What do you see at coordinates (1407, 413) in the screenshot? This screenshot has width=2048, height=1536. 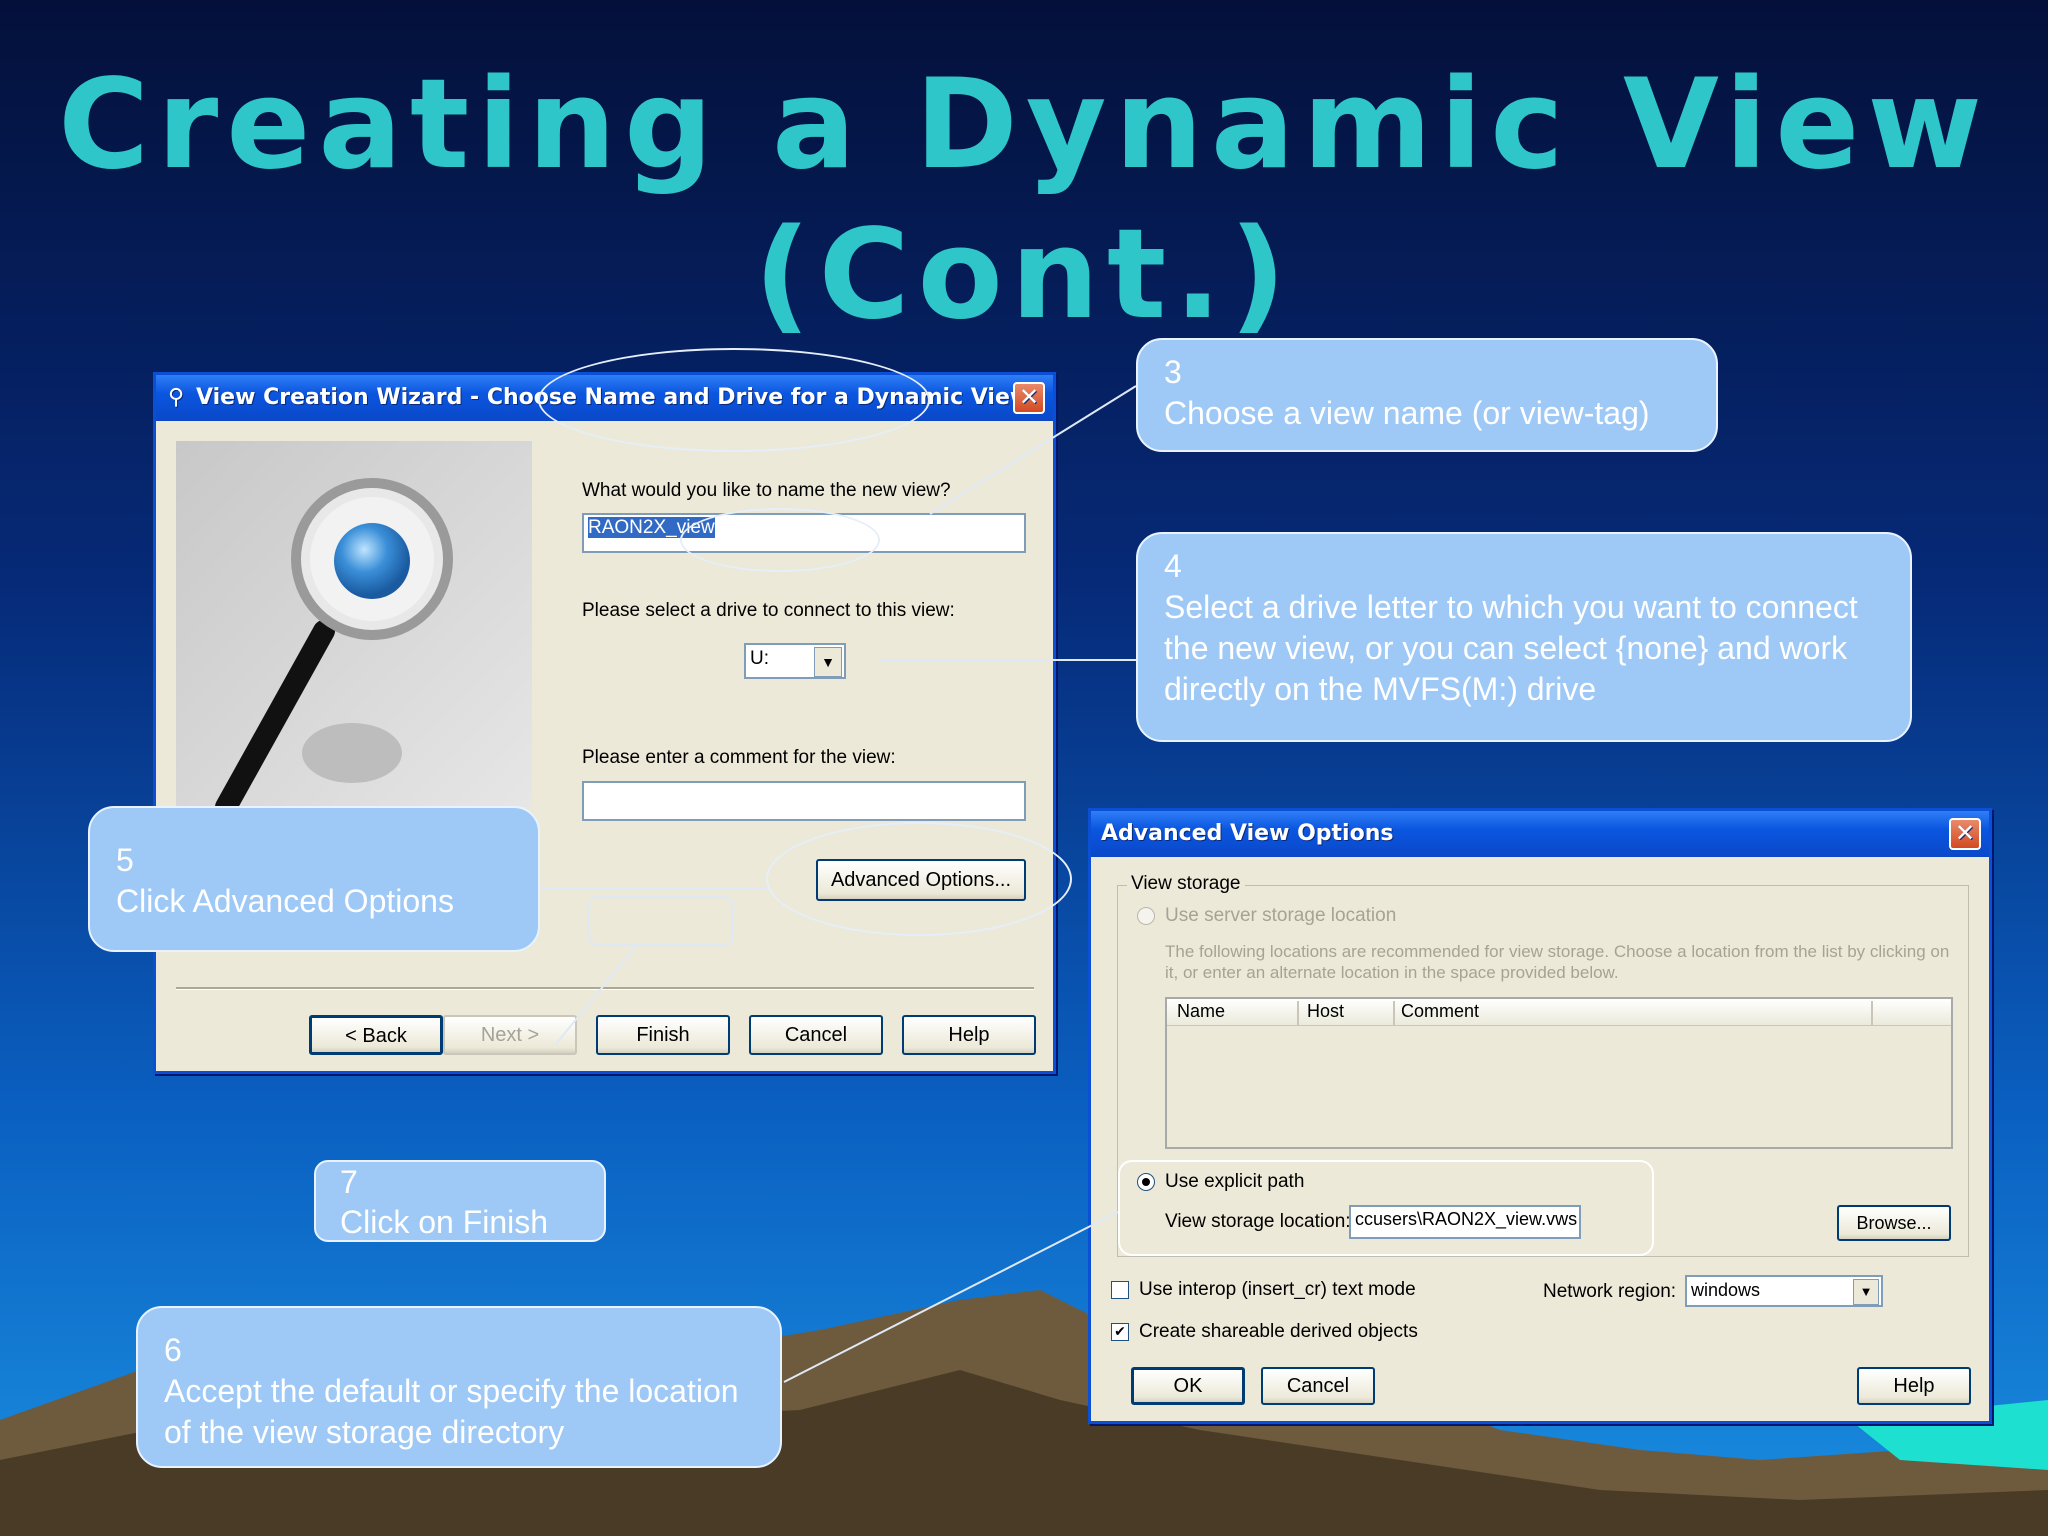 I see `callout-3-text: Choose a view name (or view-tag)` at bounding box center [1407, 413].